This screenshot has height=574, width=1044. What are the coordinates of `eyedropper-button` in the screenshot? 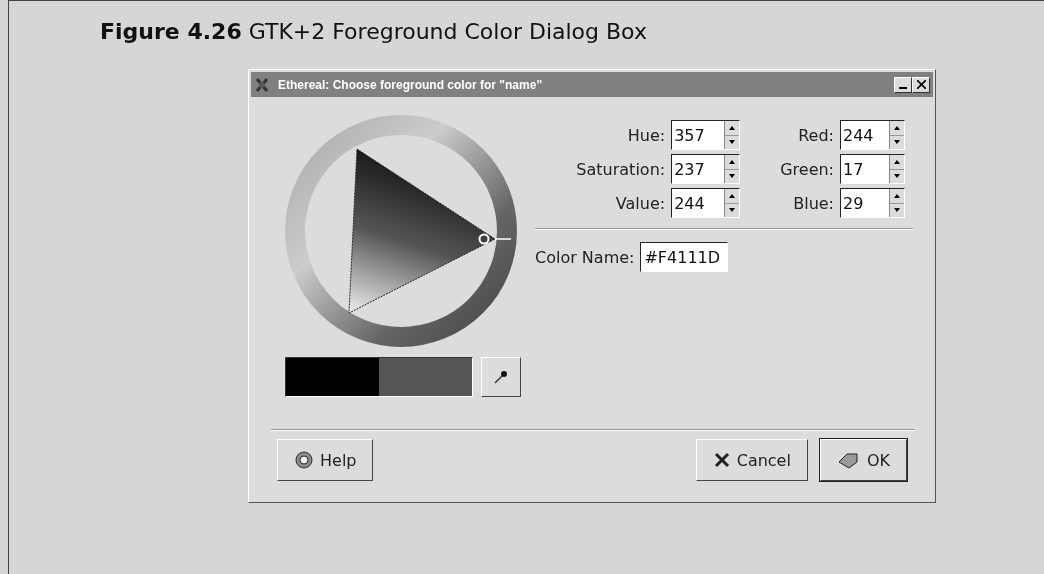 It's located at (501, 377).